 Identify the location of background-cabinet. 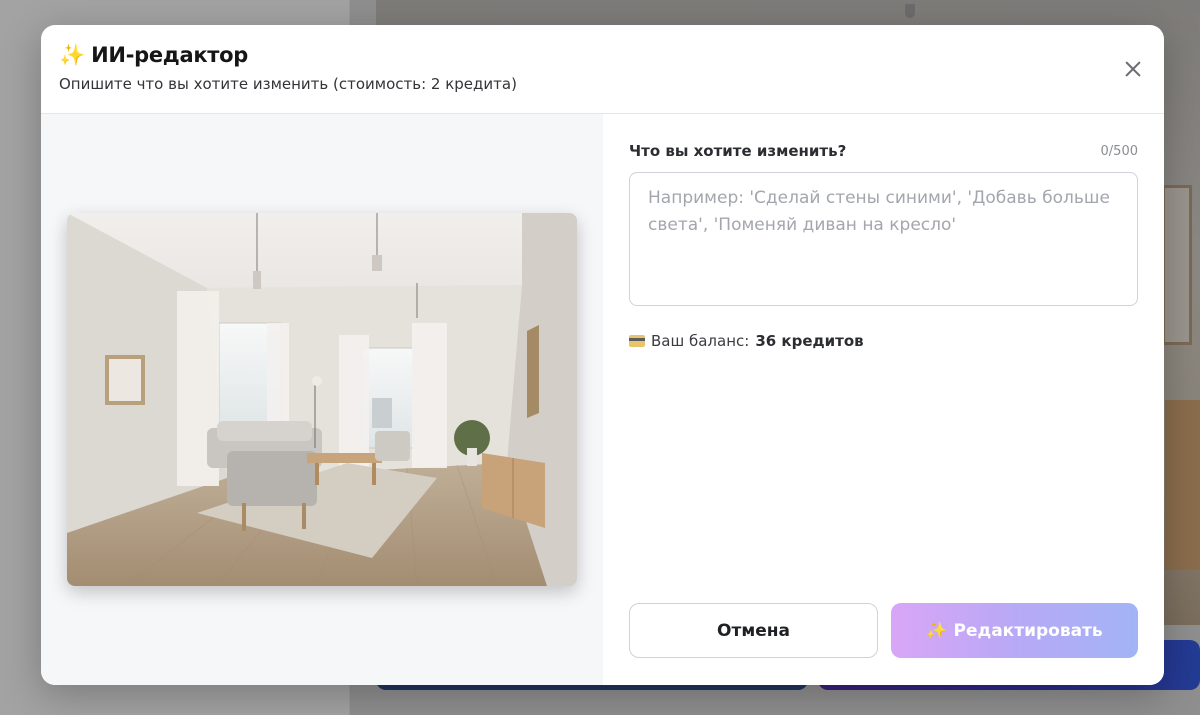
(1182, 485).